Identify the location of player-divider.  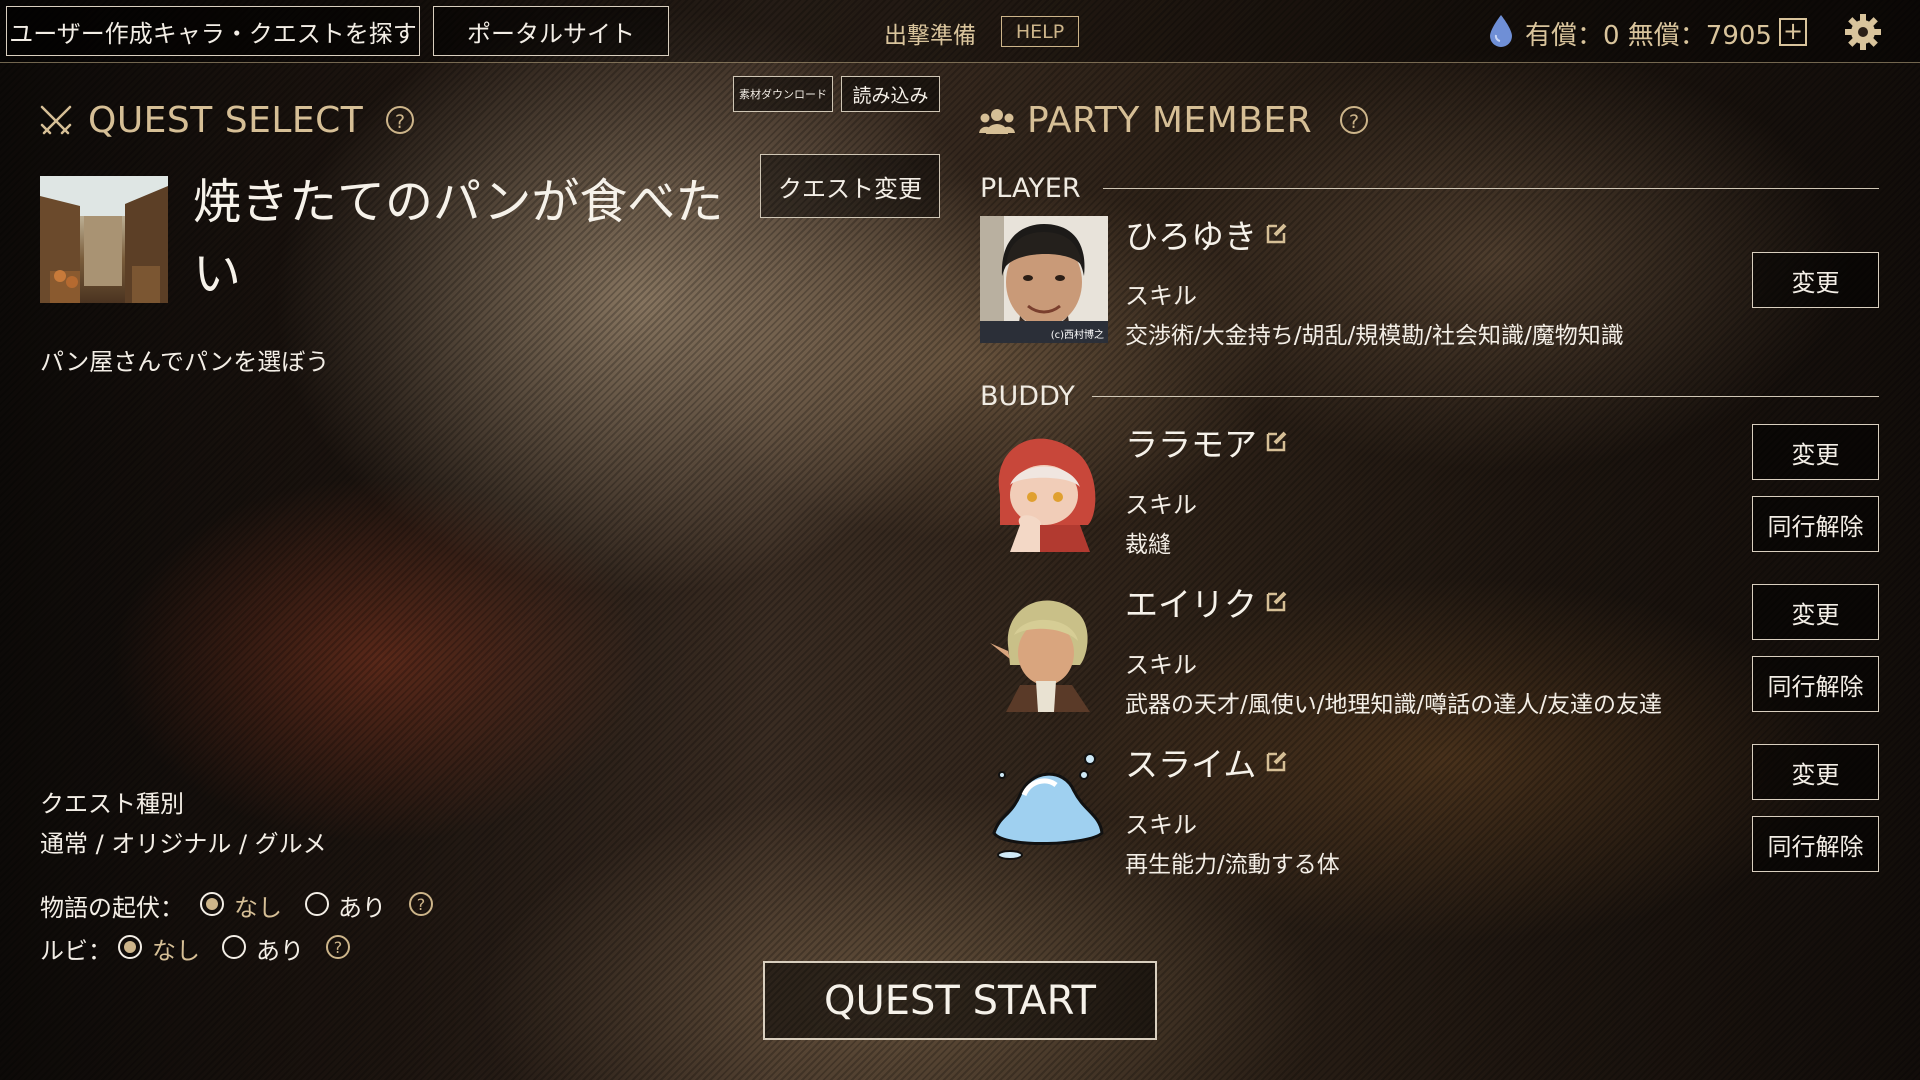
(1491, 188).